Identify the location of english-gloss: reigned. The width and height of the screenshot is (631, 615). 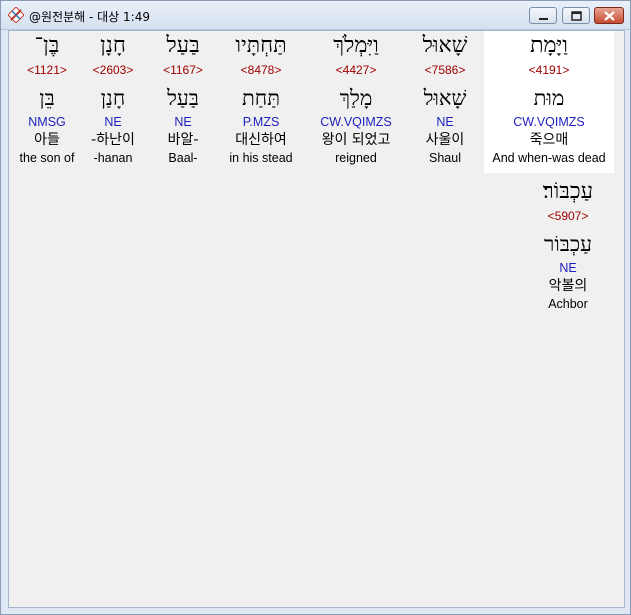
(356, 158).